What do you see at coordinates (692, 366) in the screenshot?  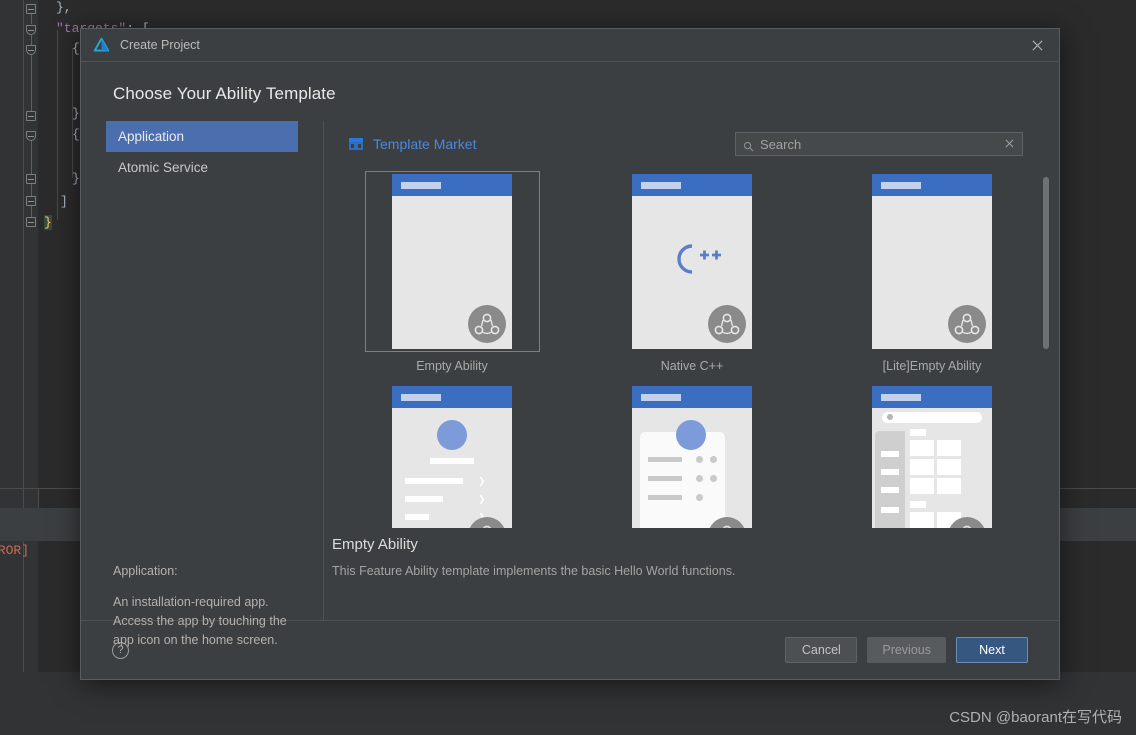 I see `template-card-label: Native C++` at bounding box center [692, 366].